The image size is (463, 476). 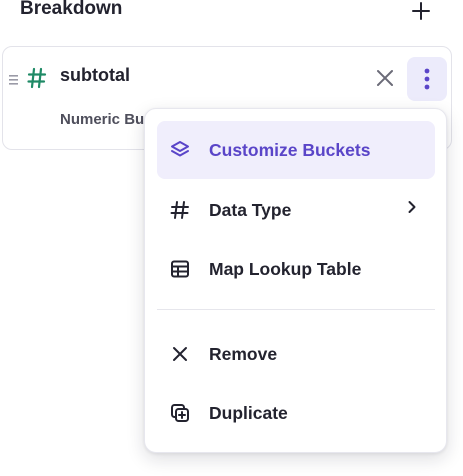 What do you see at coordinates (296, 309) in the screenshot?
I see `menu-divider` at bounding box center [296, 309].